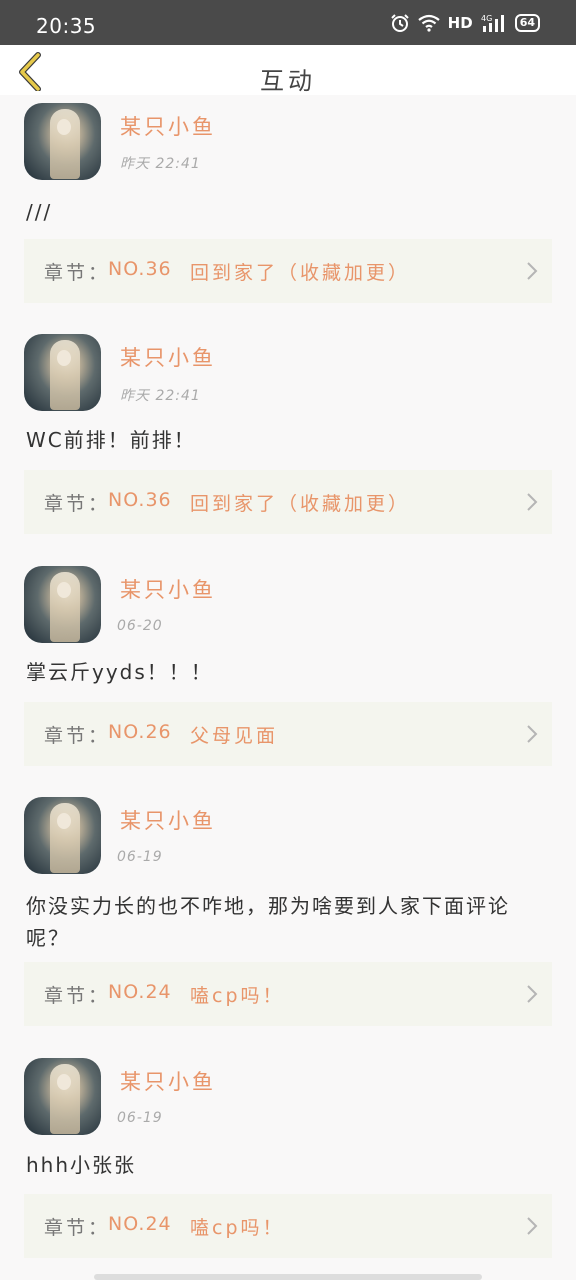  I want to click on status-bar: 20:35 HD 4G 64, so click(288, 22).